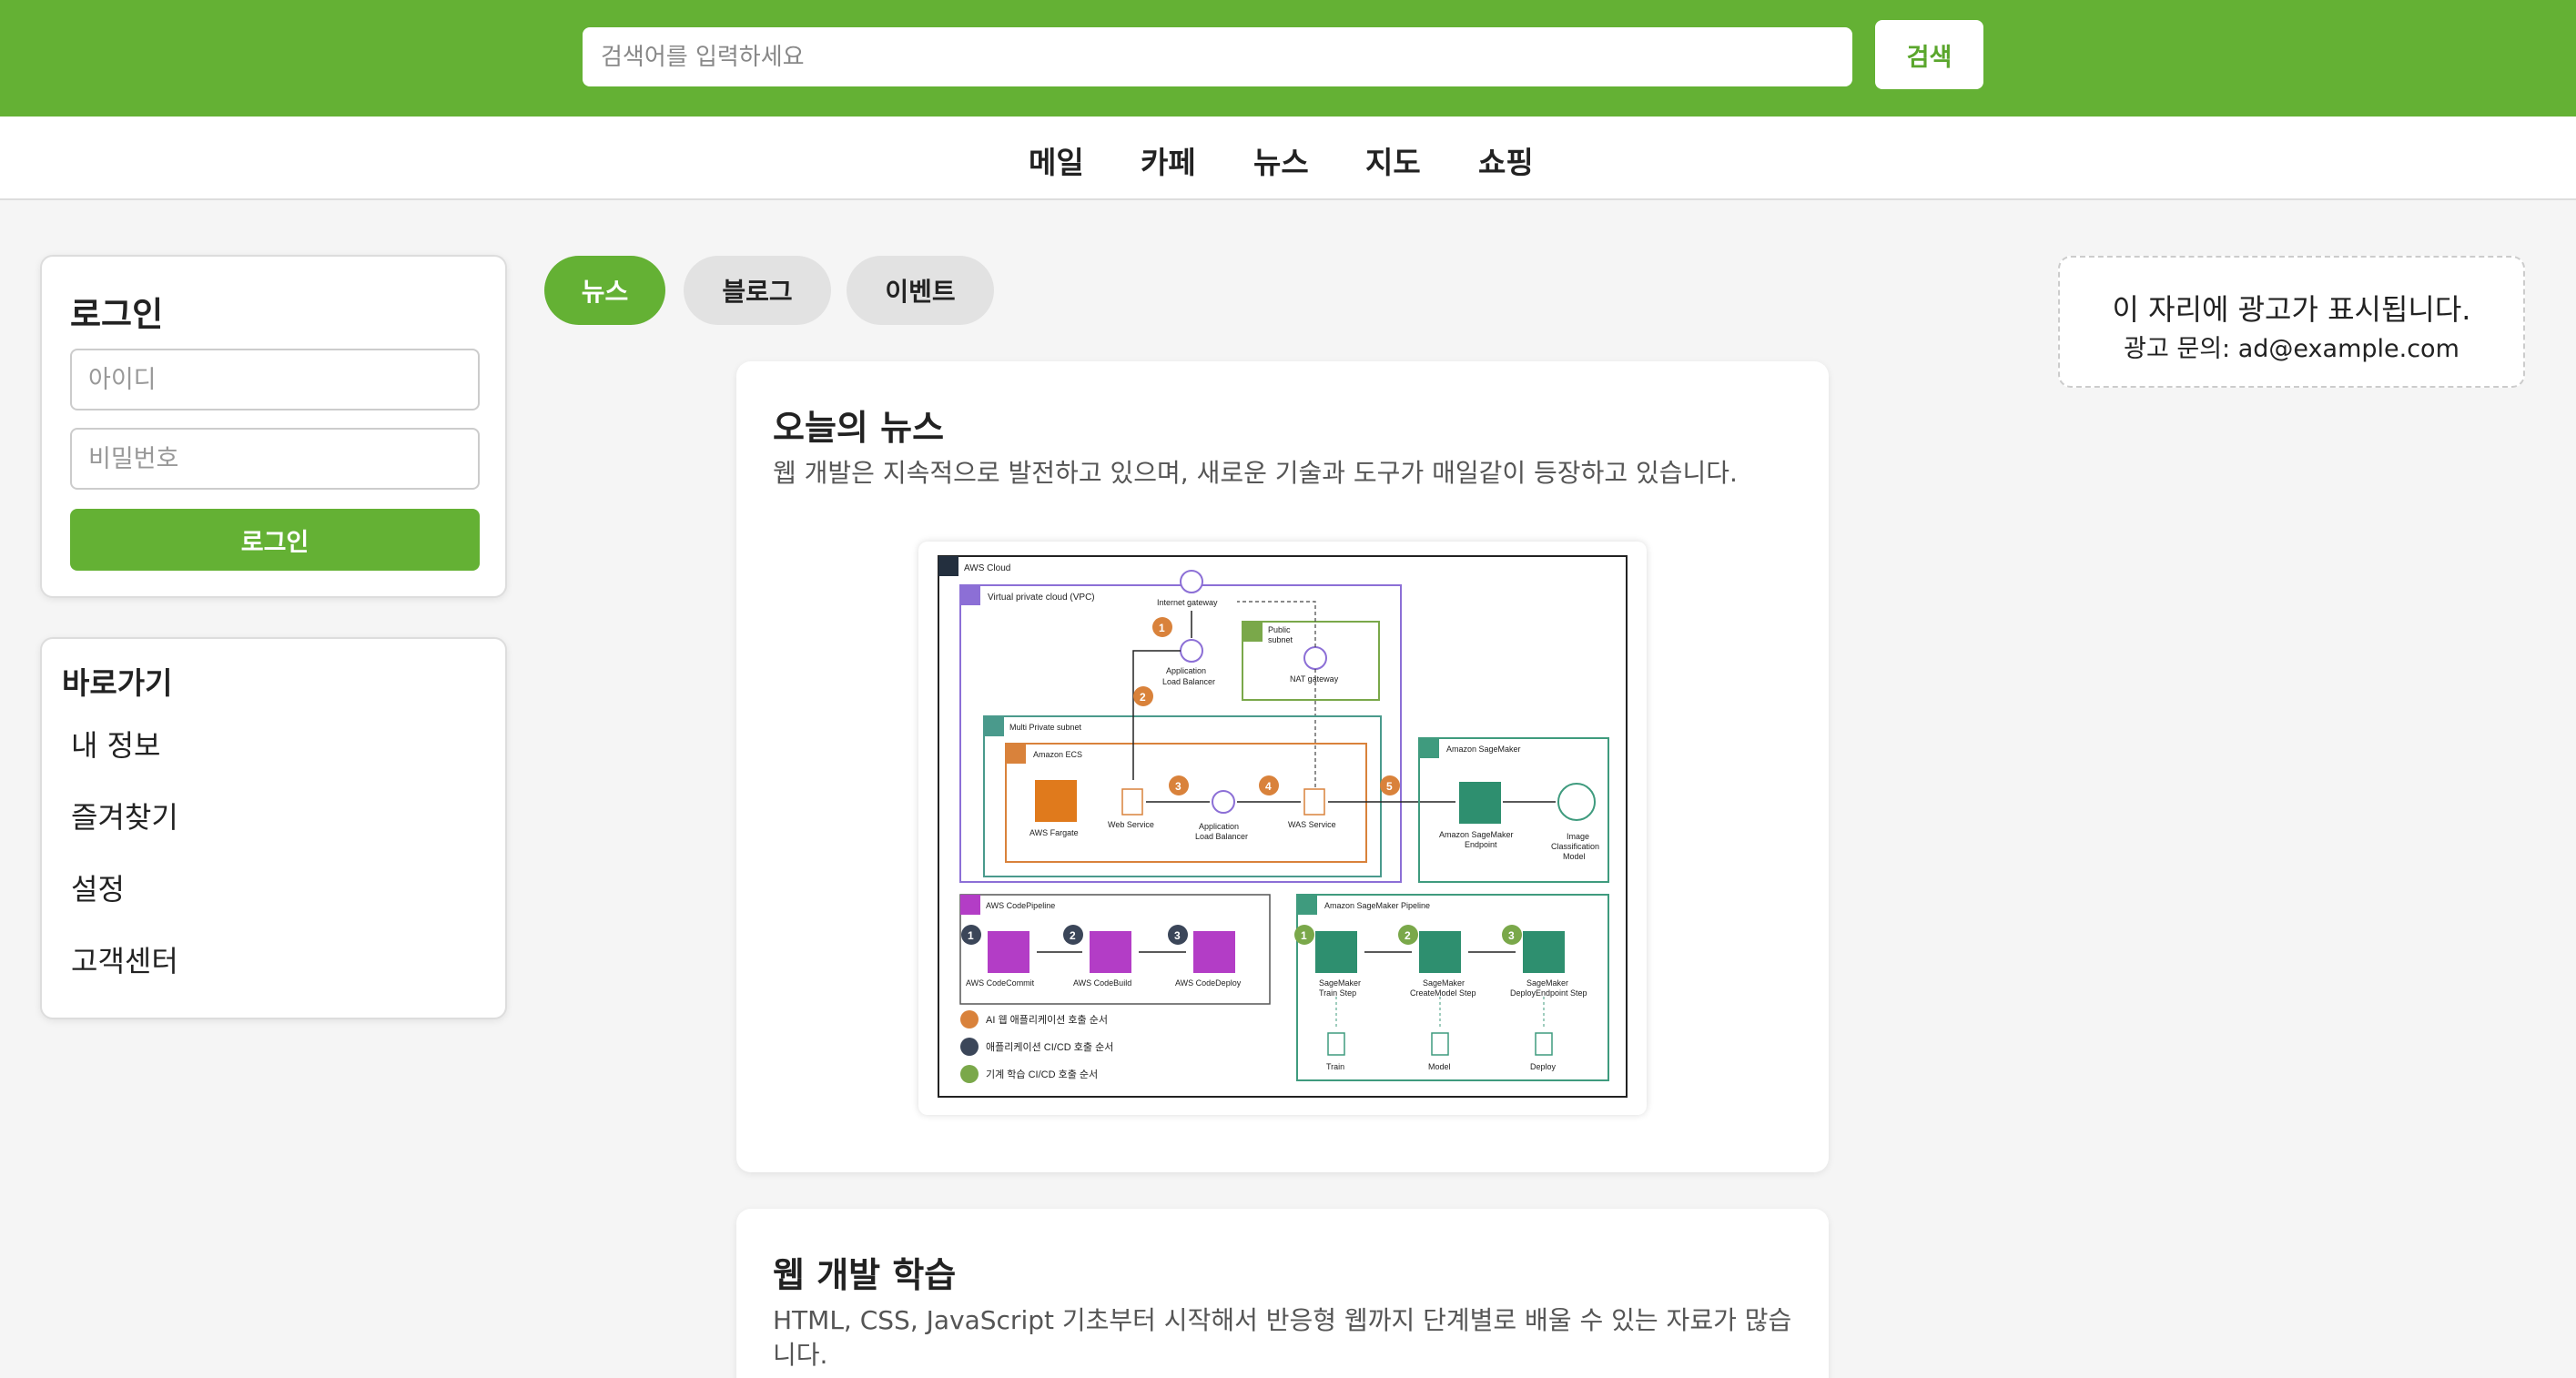 This screenshot has width=2576, height=1378. Describe the element at coordinates (1279, 629) in the screenshot. I see `public-subnet-label-1: Public` at that location.